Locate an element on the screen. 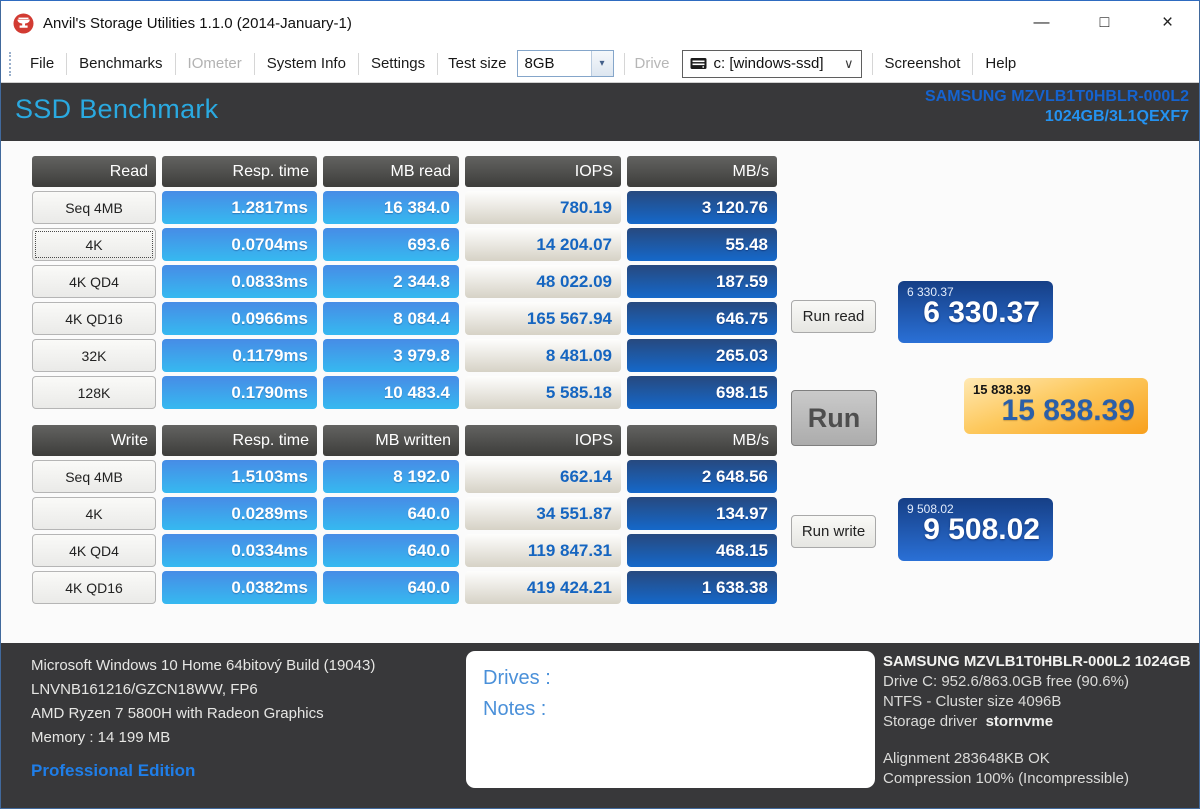 Image resolution: width=1200 pixels, height=809 pixels. read-4k-qd4-iops-value: 48 022.09 is located at coordinates (543, 281).